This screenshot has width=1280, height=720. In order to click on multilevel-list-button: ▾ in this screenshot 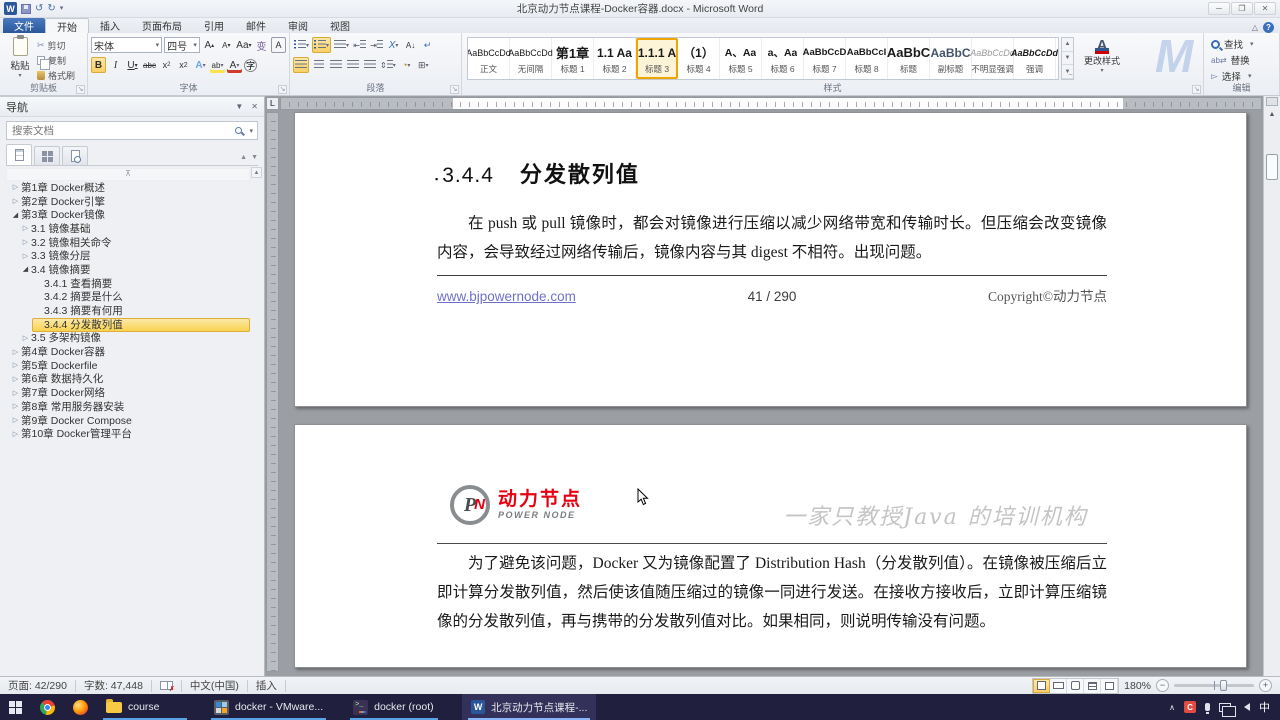, I will do `click(341, 45)`.